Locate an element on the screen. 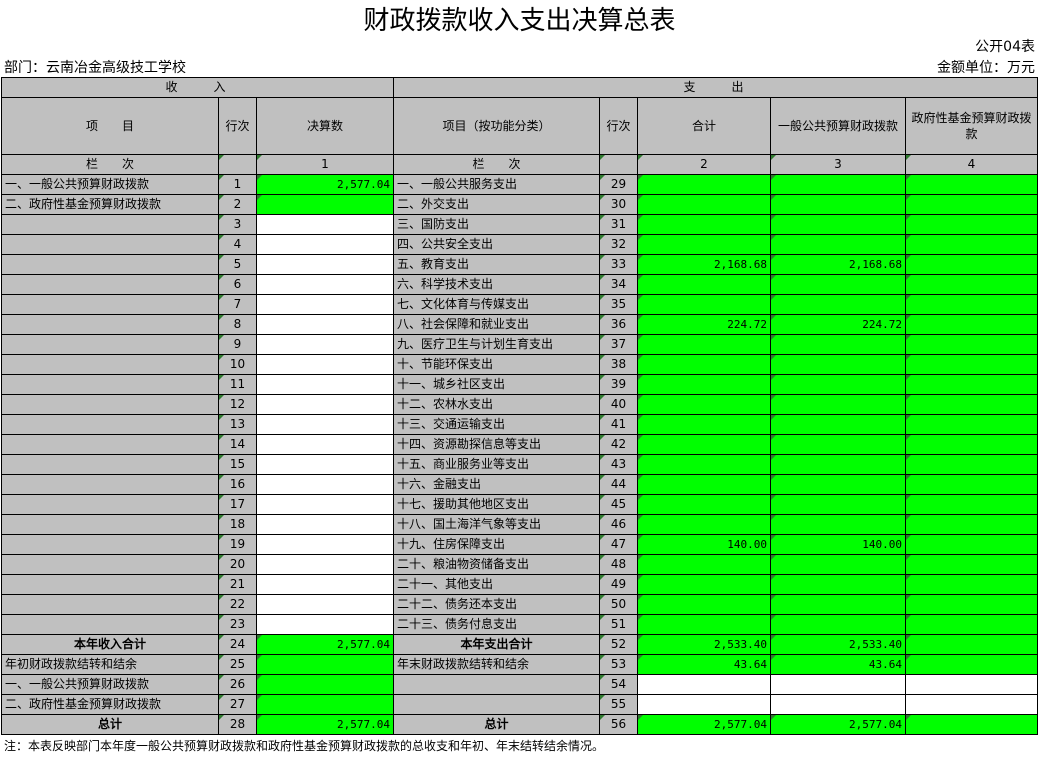 The image size is (1039, 757). grand-expense-fund is located at coordinates (971, 724).